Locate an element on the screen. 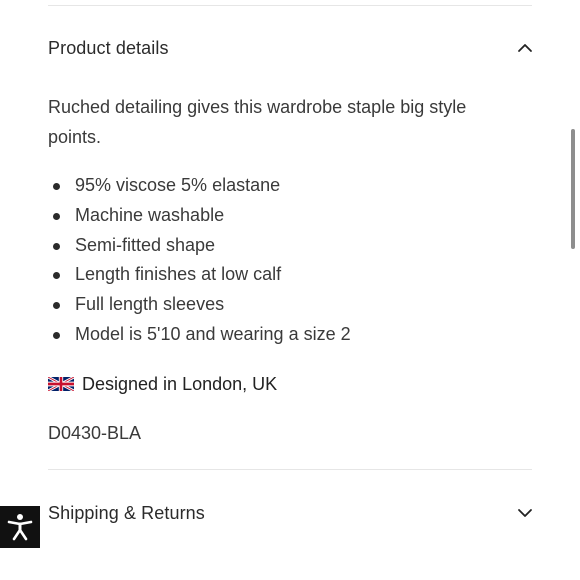 The height and width of the screenshot is (580, 580). vertical-scrollbar is located at coordinates (573, 189).